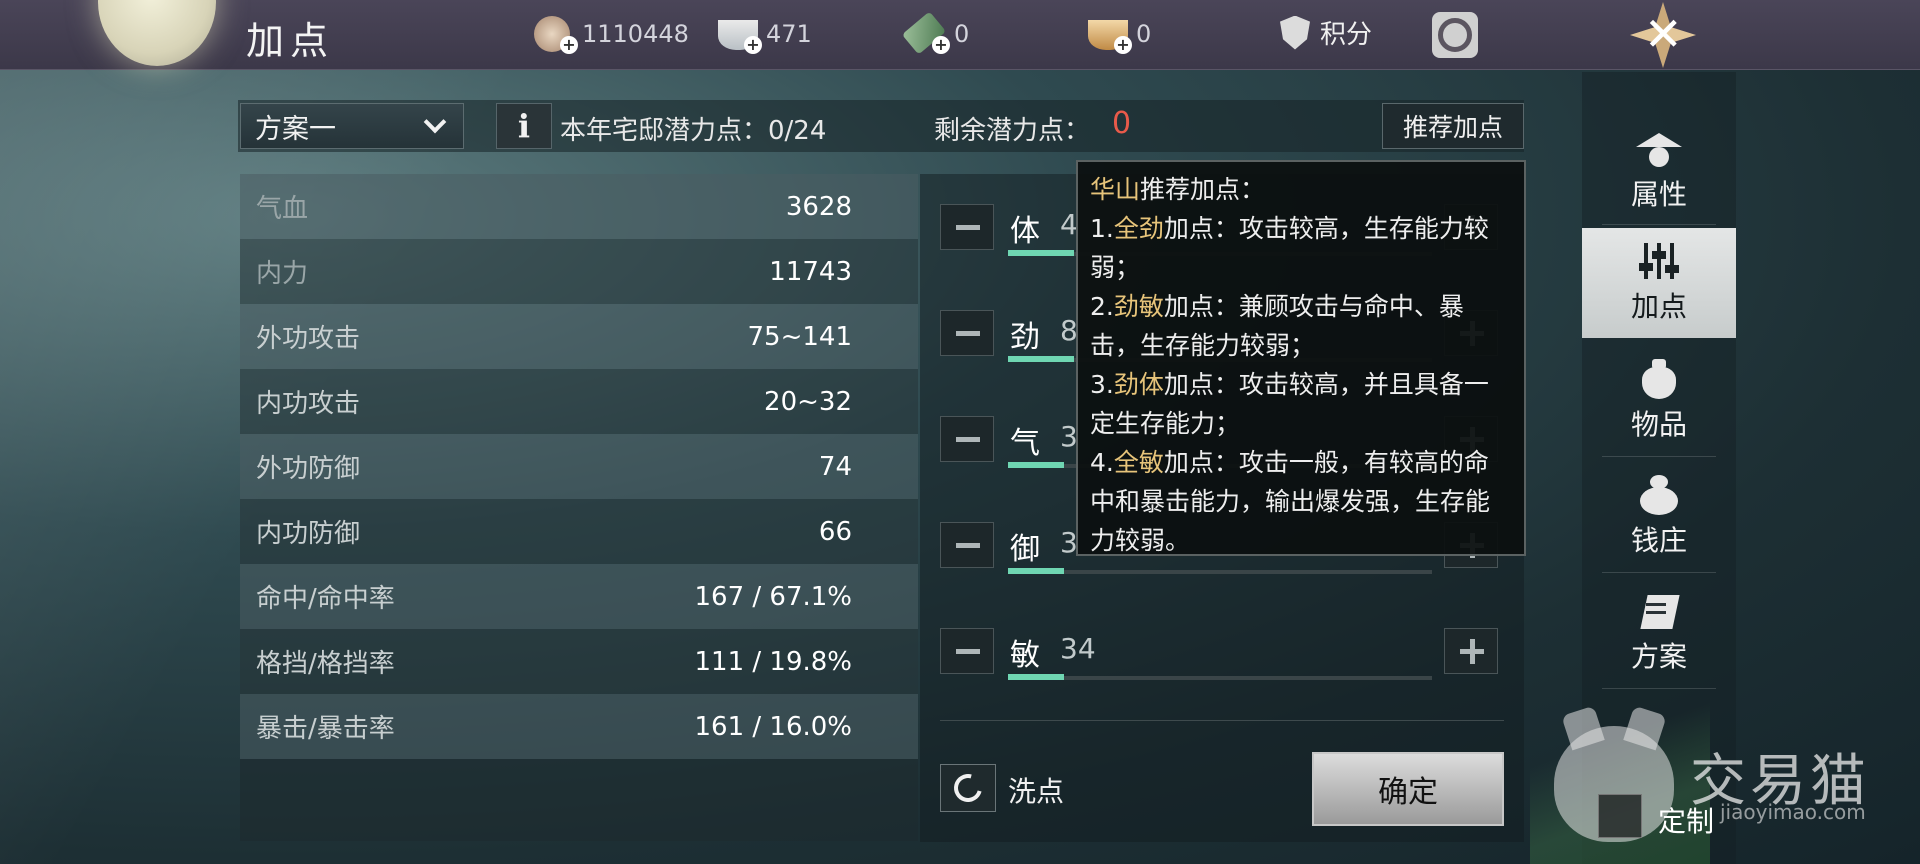 The height and width of the screenshot is (864, 1920). Describe the element at coordinates (282, 209) in the screenshot. I see `stat-label: 气血` at that location.